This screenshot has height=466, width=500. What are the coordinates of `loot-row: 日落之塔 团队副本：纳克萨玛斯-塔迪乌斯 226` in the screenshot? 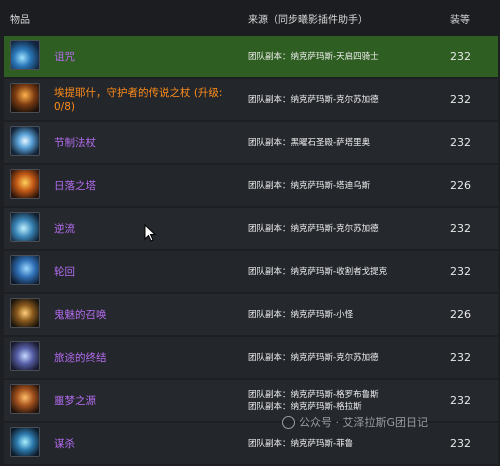 It's located at (251, 185).